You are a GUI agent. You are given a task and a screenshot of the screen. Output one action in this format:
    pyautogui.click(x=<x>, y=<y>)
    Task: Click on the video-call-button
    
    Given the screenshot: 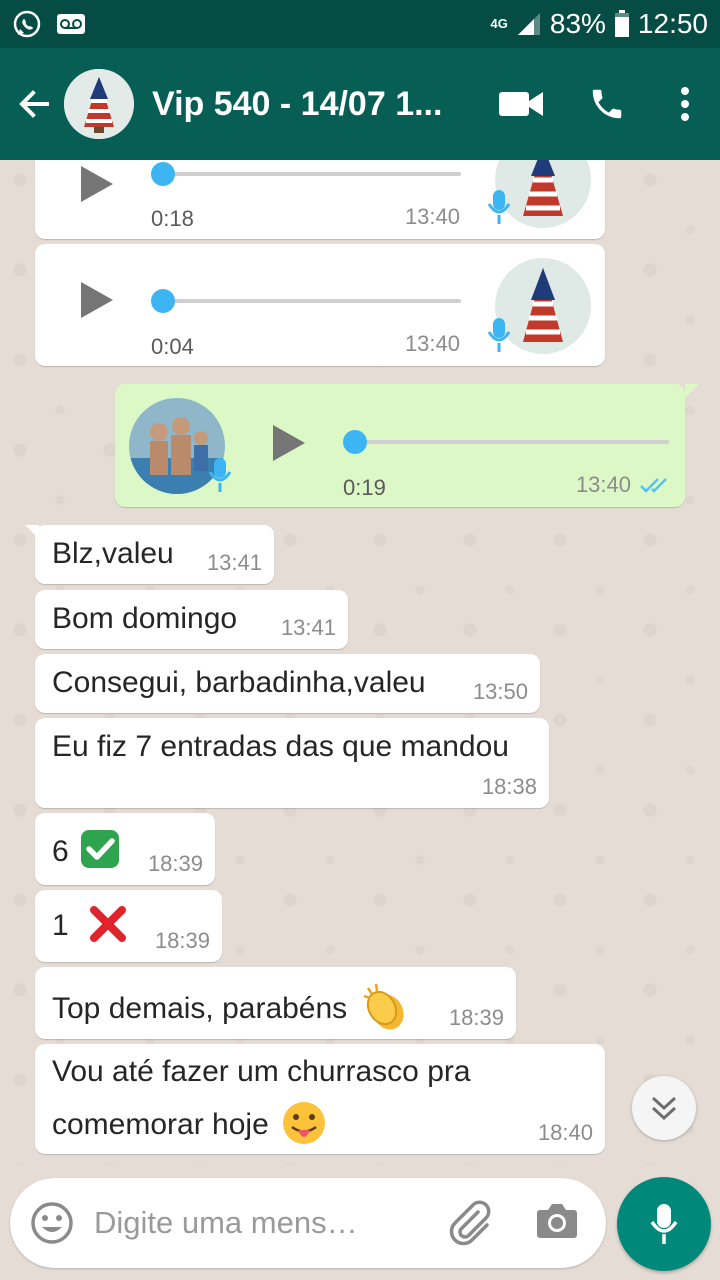 What is the action you would take?
    pyautogui.click(x=521, y=104)
    